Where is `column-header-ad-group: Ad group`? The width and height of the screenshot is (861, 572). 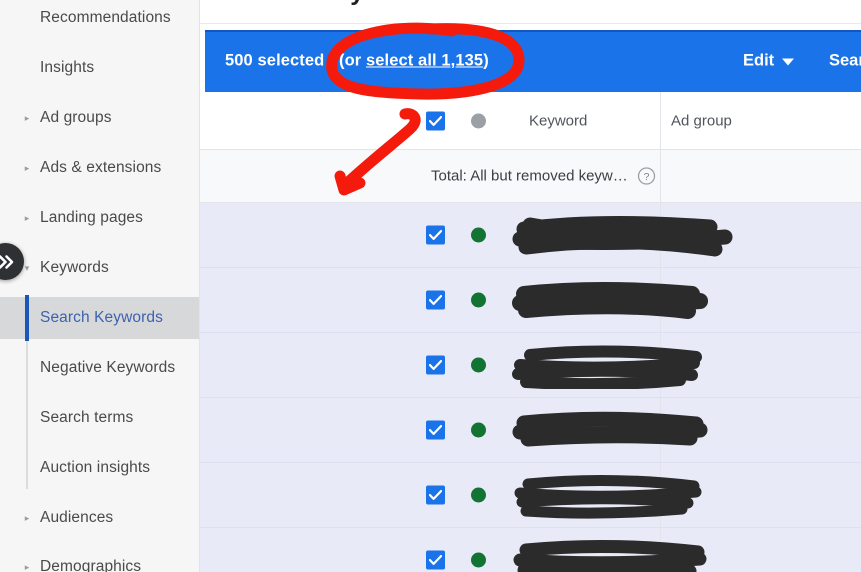
column-header-ad-group: Ad group is located at coordinates (701, 120).